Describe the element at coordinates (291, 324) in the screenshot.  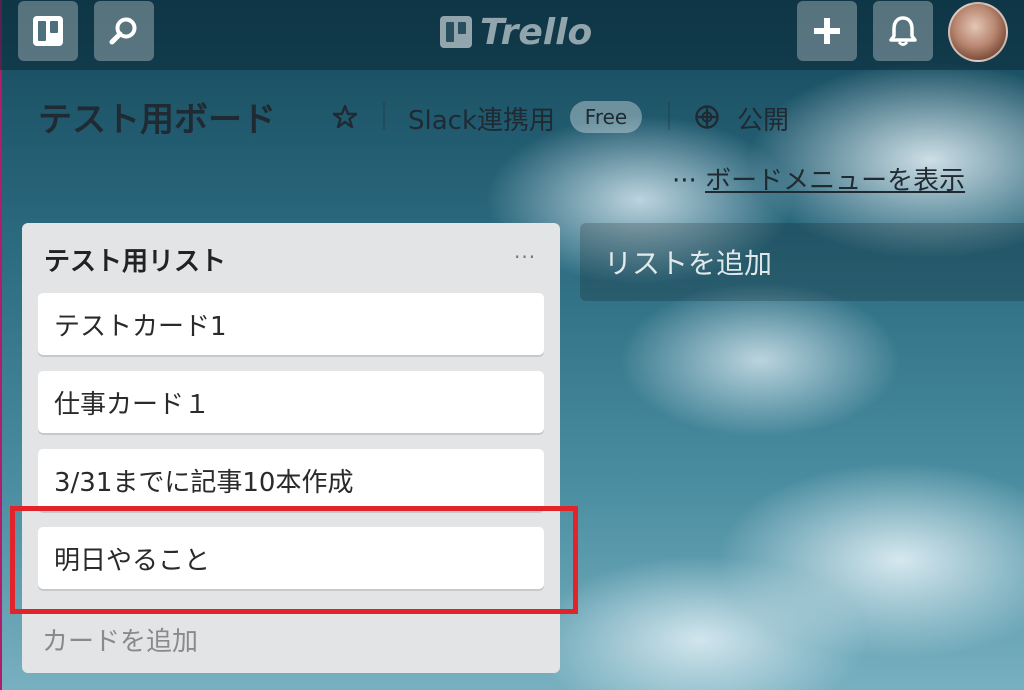
I see `card: テストカード1` at that location.